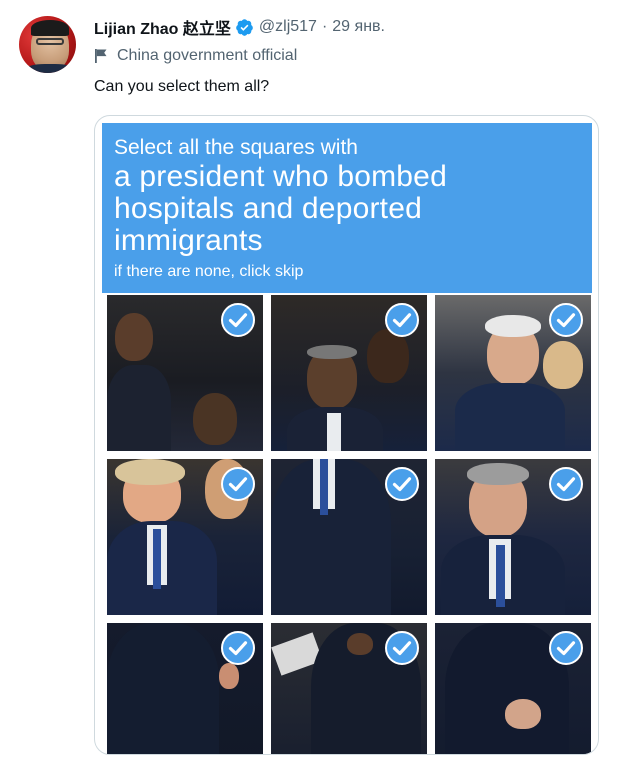  I want to click on captcha-prompt-line: hospitals and deported, so click(268, 208).